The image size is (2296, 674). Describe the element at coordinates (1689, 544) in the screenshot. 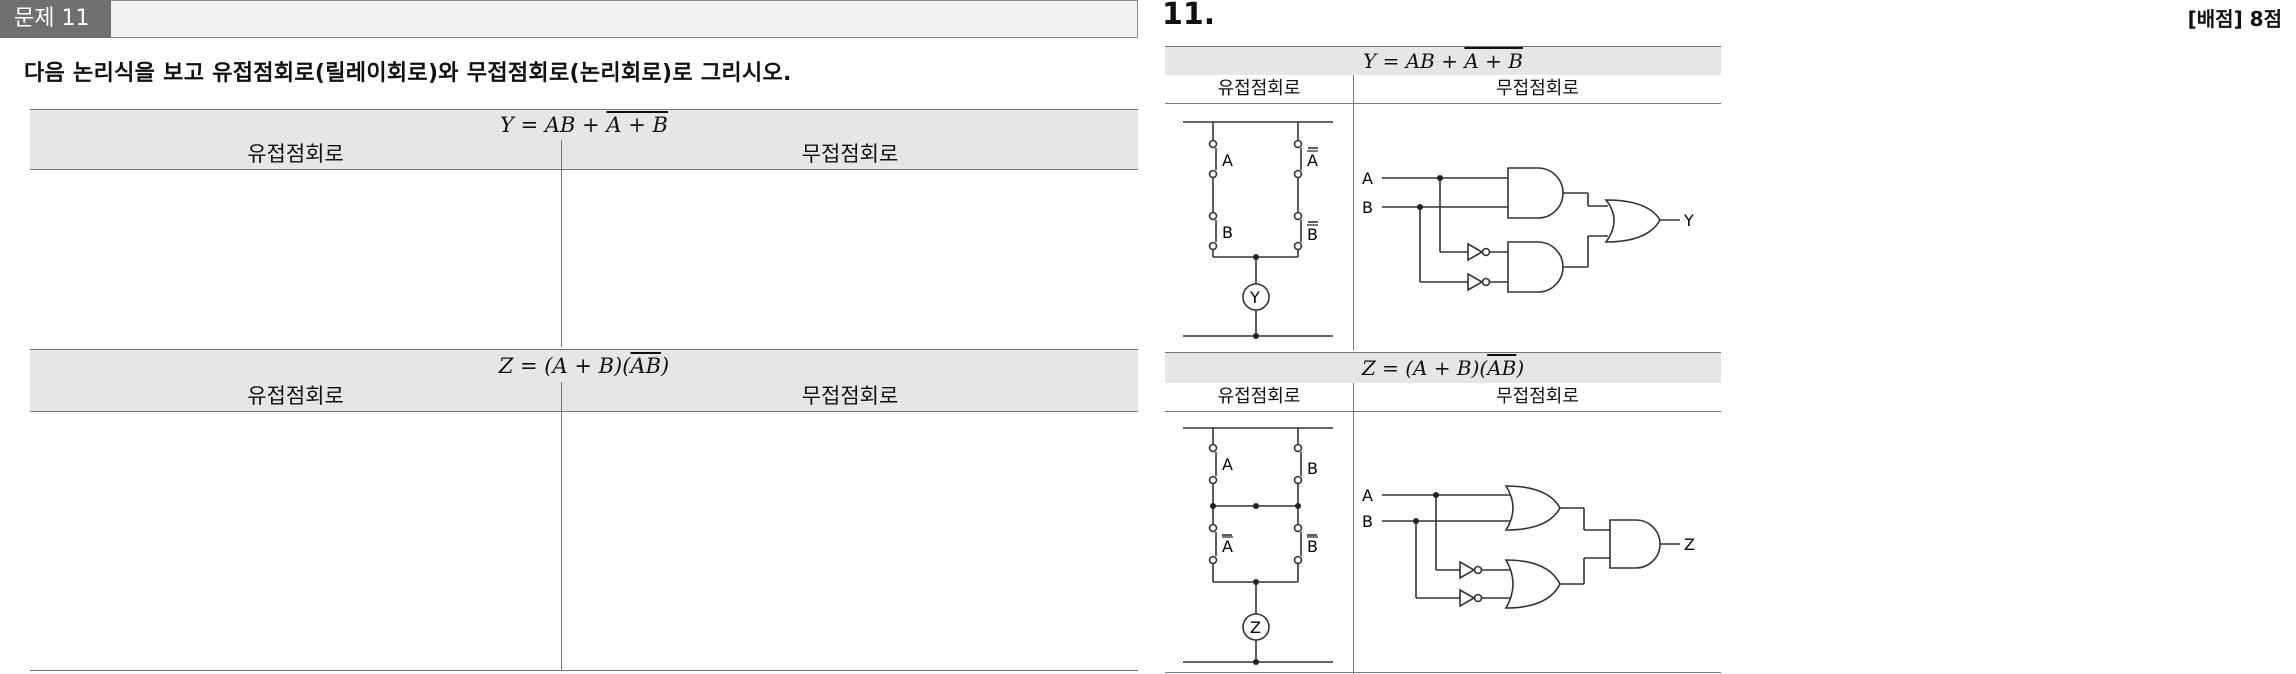

I see `logic-output-label: Z` at that location.